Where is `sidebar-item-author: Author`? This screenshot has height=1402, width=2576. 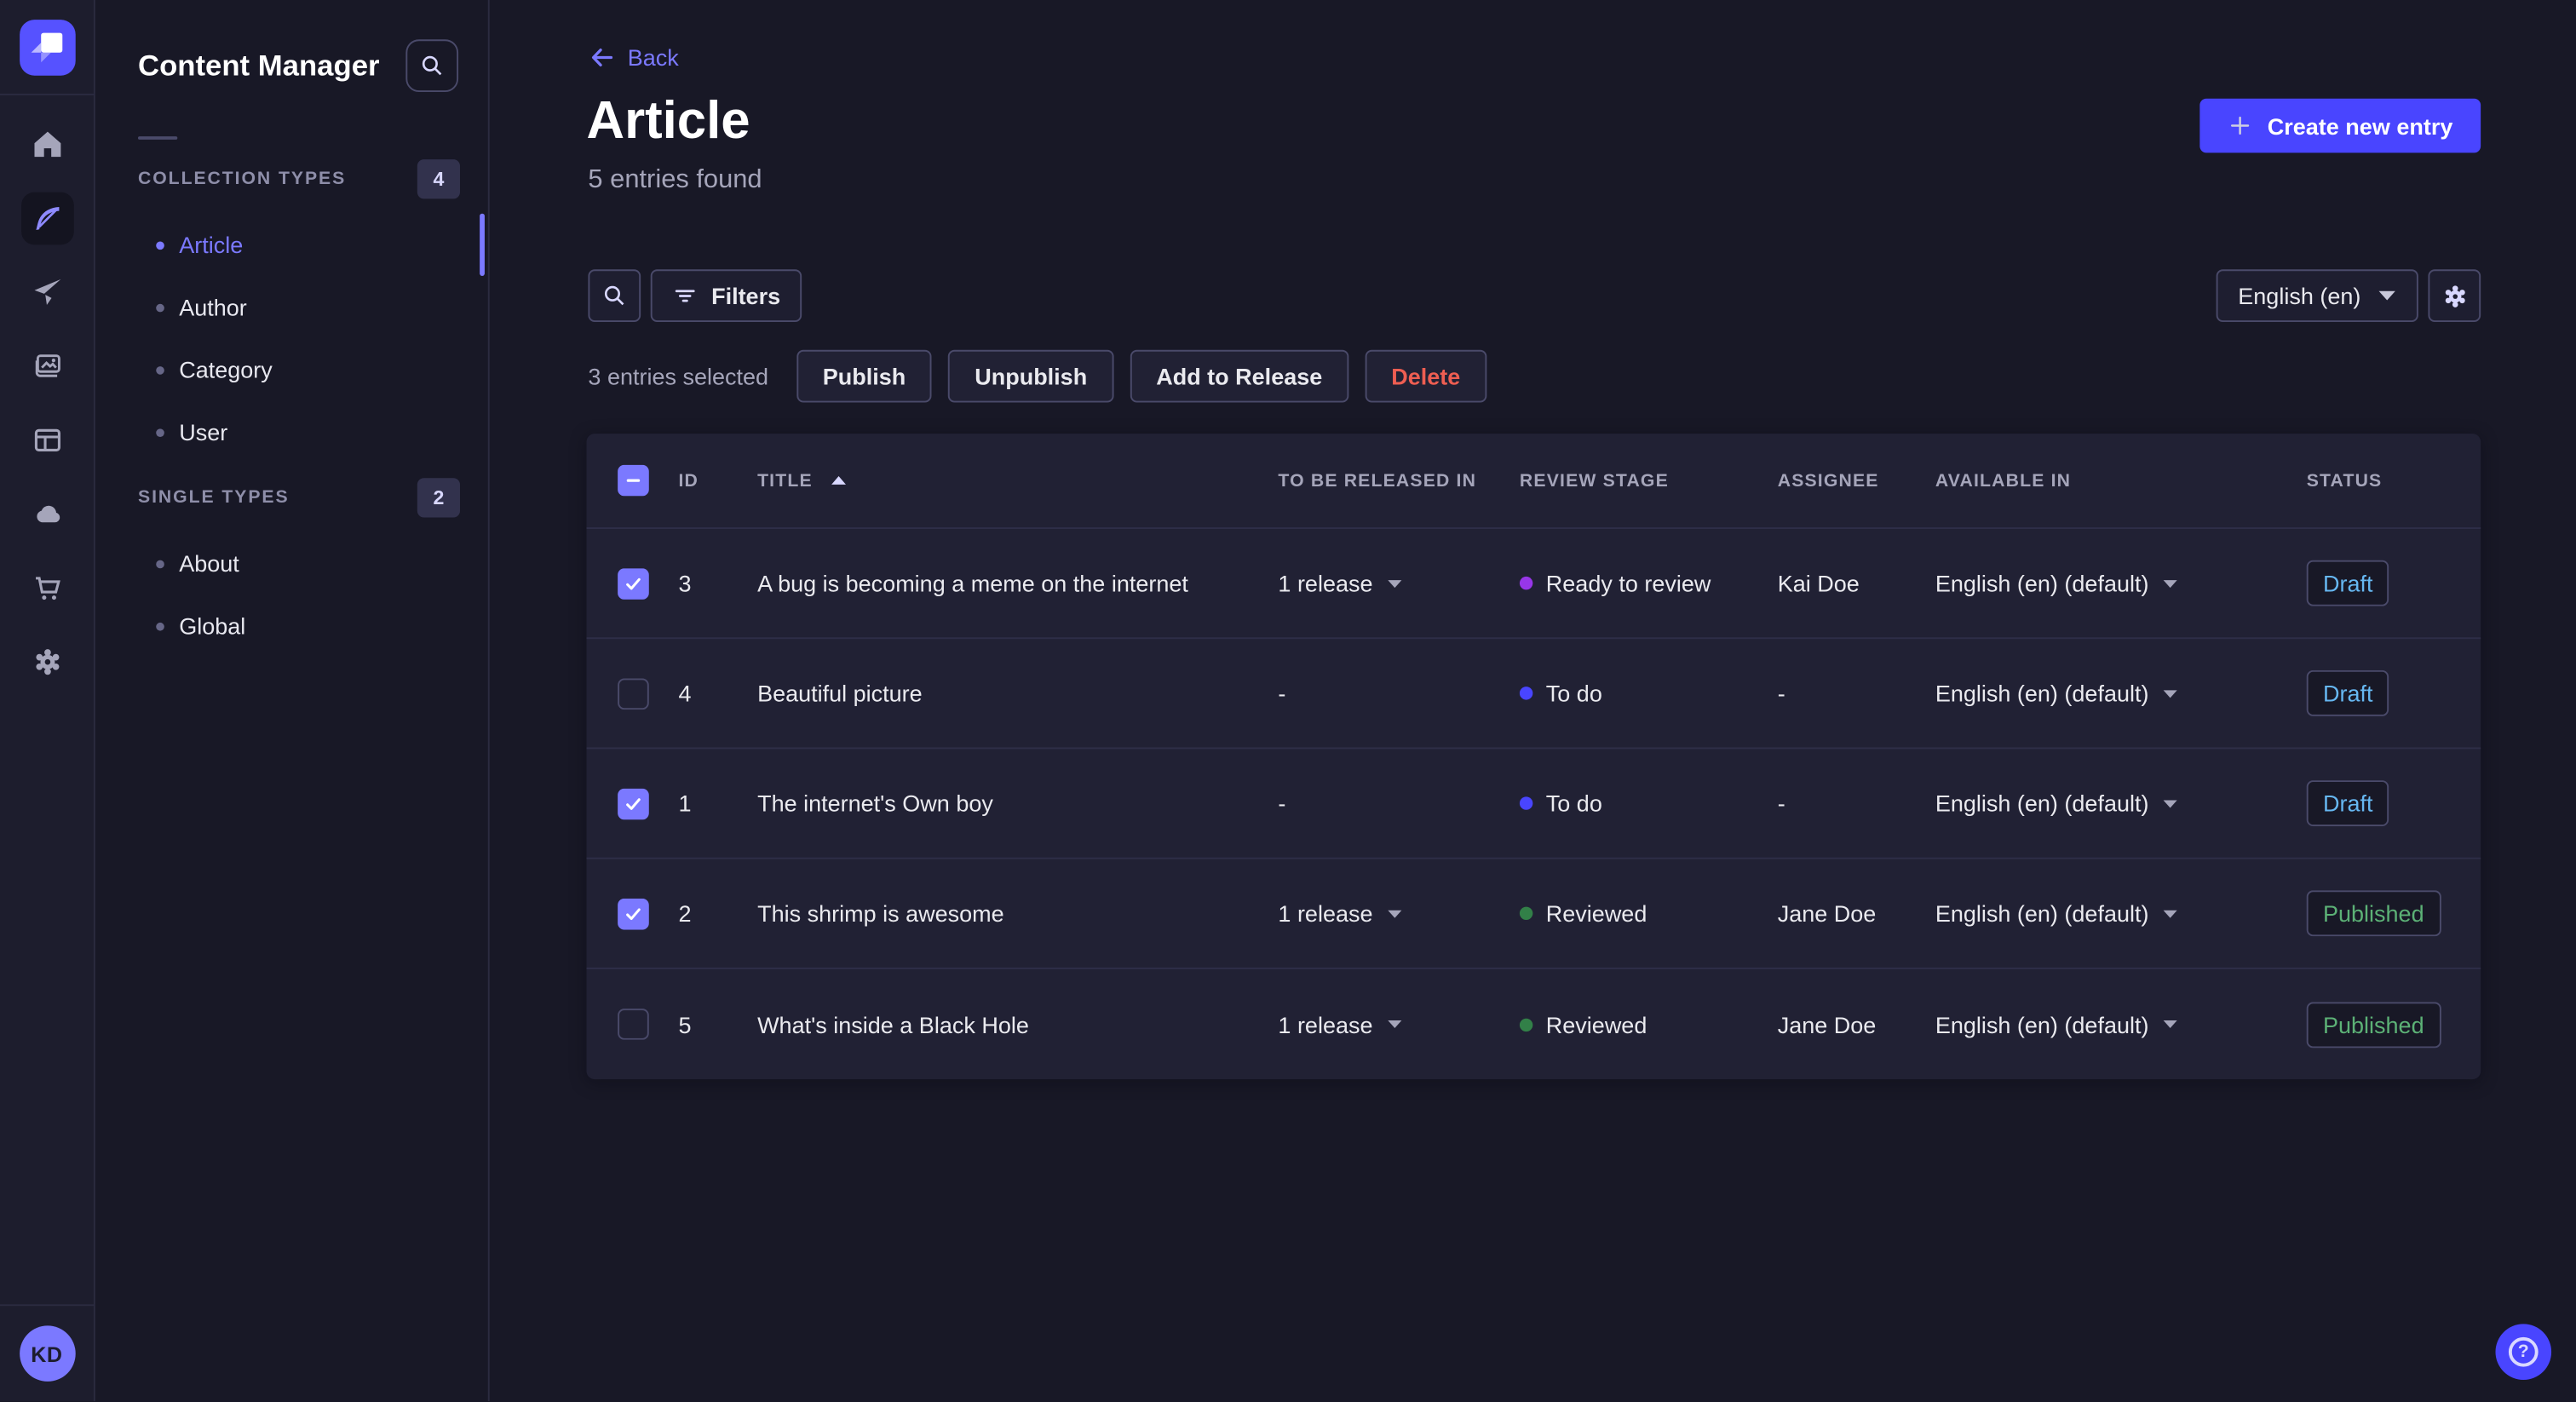 sidebar-item-author: Author is located at coordinates (291, 307).